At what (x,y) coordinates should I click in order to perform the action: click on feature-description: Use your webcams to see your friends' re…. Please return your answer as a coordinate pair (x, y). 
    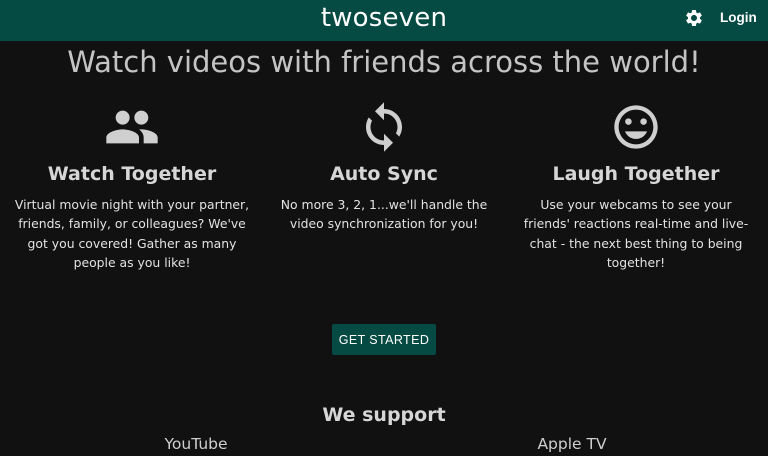
    Looking at the image, I should click on (636, 233).